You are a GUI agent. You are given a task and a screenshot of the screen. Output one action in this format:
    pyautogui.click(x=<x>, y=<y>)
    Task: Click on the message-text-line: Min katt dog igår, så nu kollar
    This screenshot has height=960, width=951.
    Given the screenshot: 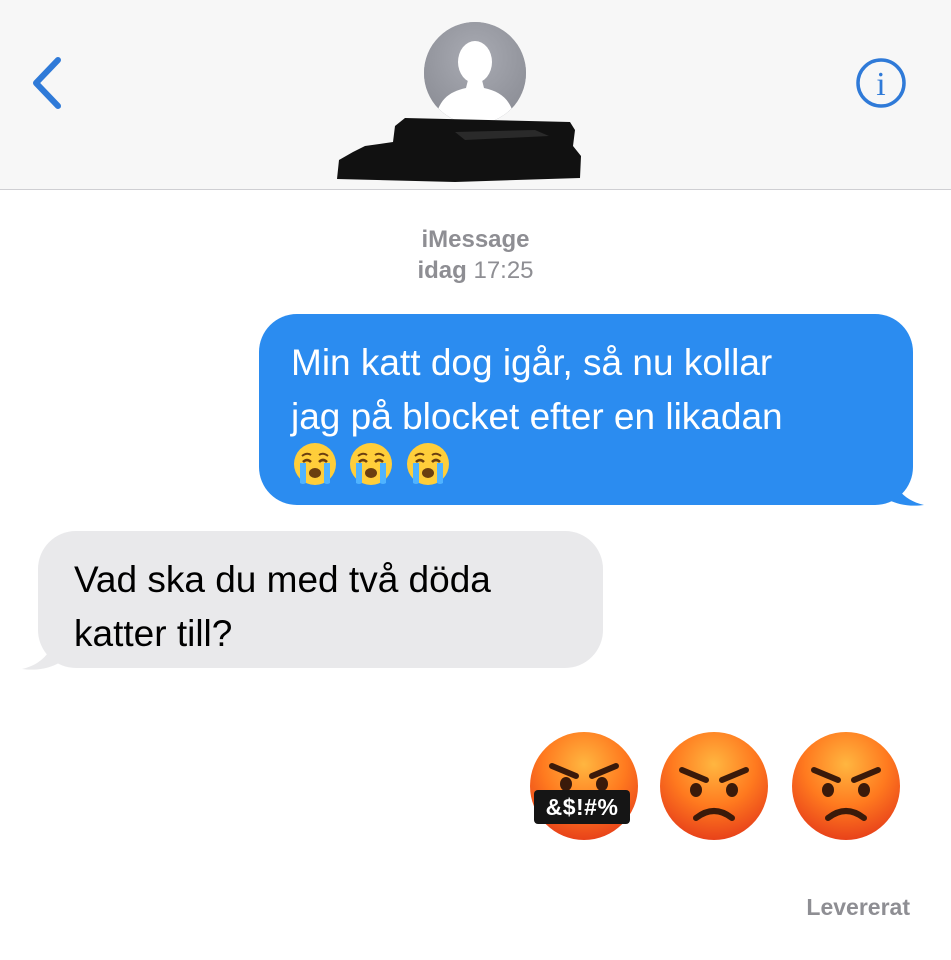 What is the action you would take?
    pyautogui.click(x=532, y=362)
    